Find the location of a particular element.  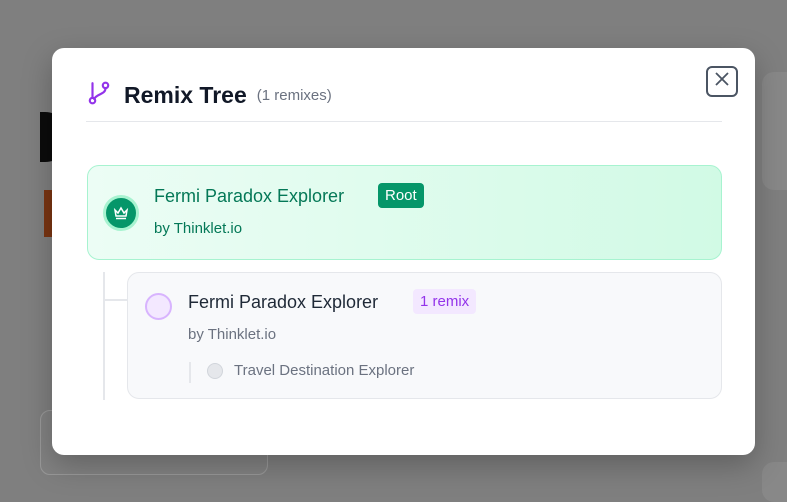

root-title: Fermi Paradox Explorer is located at coordinates (249, 196).